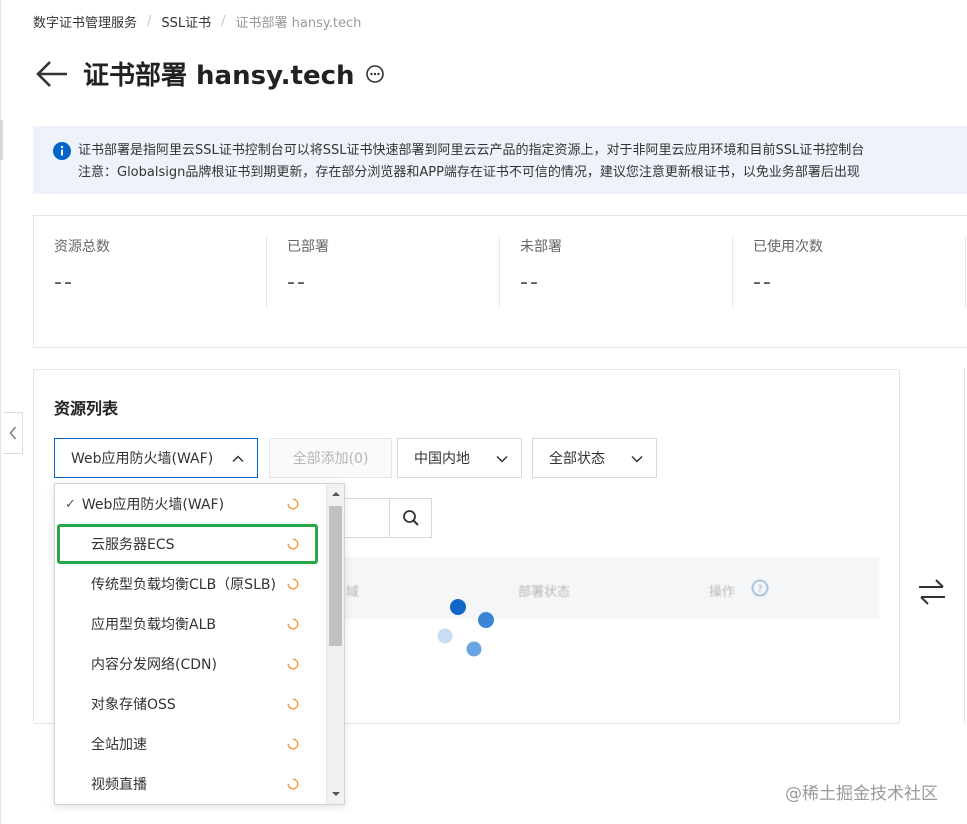  Describe the element at coordinates (330, 458) in the screenshot. I see `add-all-button: 全部添加(0)` at that location.